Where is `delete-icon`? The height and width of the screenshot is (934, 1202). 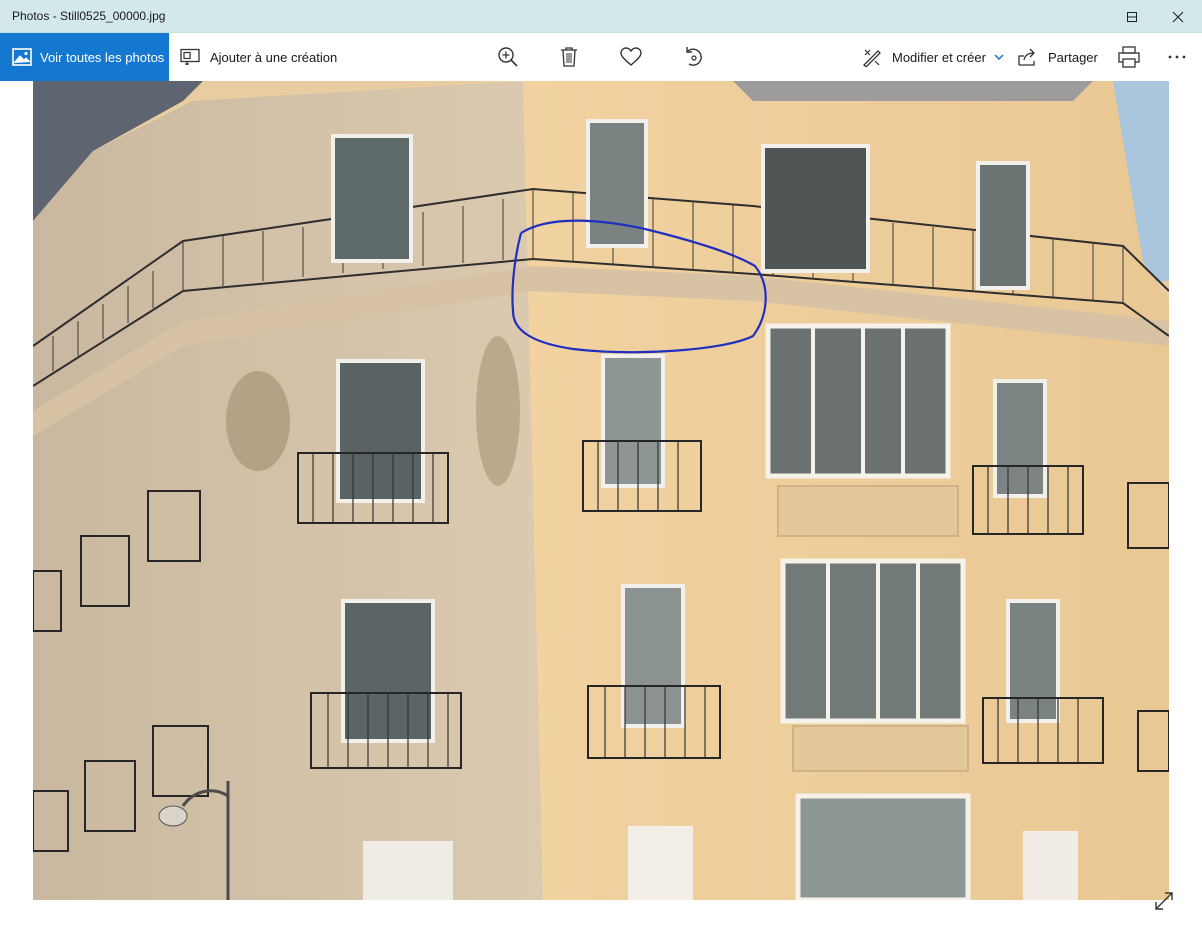
delete-icon is located at coordinates (569, 57).